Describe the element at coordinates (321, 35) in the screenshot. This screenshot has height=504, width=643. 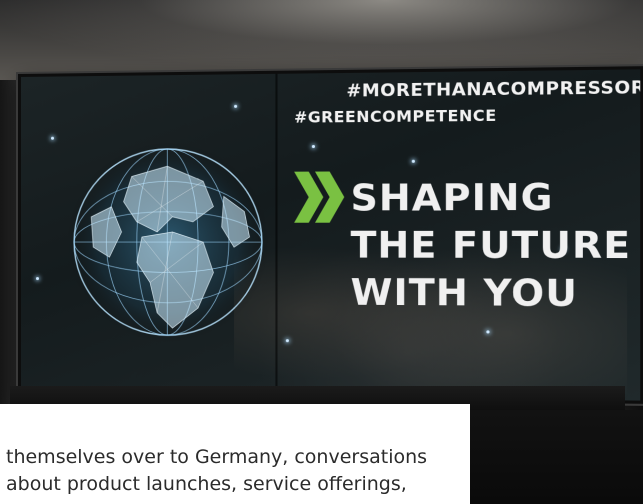
I see `ceiling-light` at that location.